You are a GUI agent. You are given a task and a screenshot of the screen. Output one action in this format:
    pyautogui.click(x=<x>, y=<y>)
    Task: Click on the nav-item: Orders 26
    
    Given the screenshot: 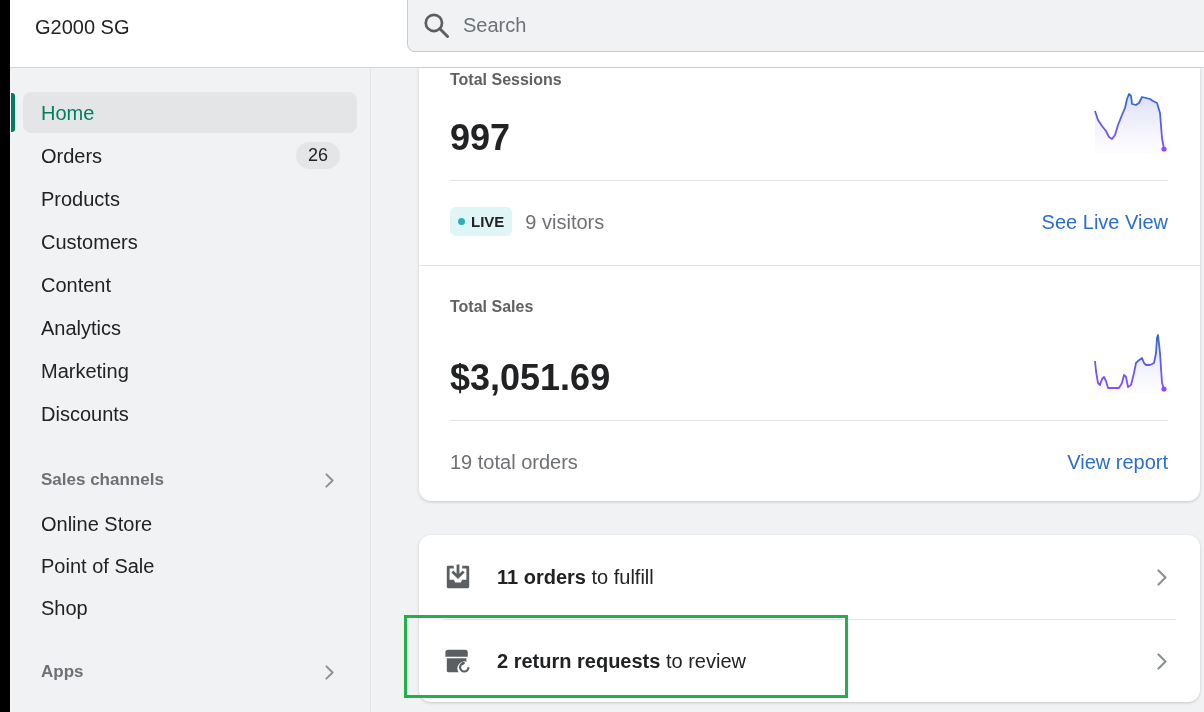 What is the action you would take?
    pyautogui.click(x=190, y=155)
    